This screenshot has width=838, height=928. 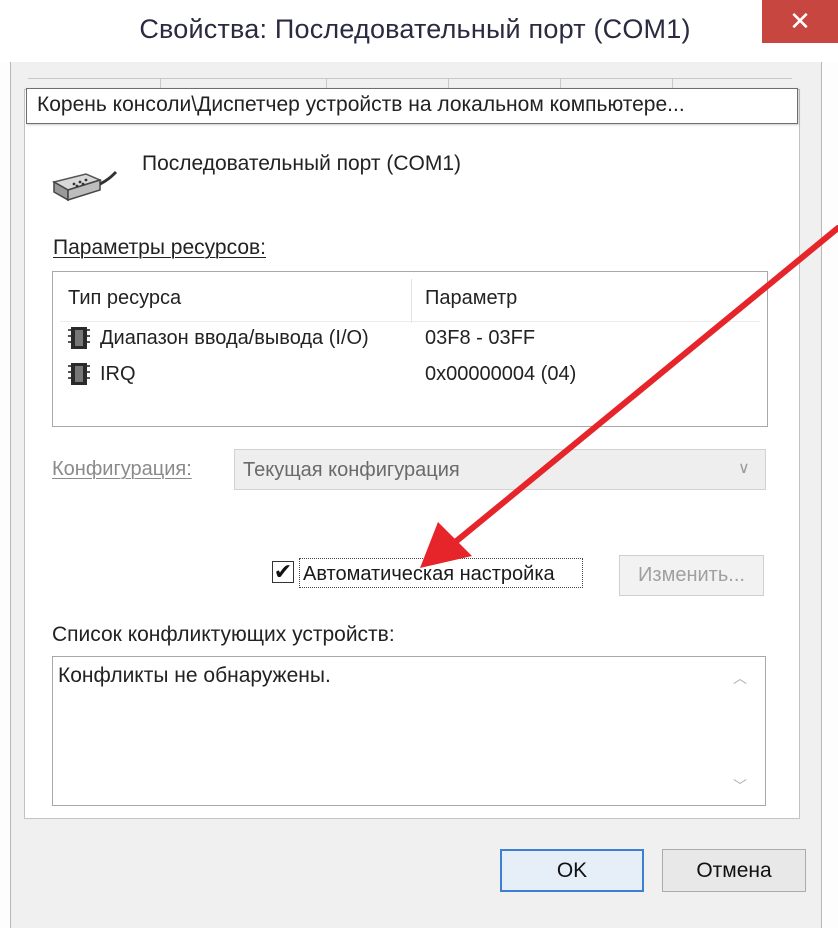 I want to click on conflicts-text: Конфликты не обнаружены., so click(x=194, y=675).